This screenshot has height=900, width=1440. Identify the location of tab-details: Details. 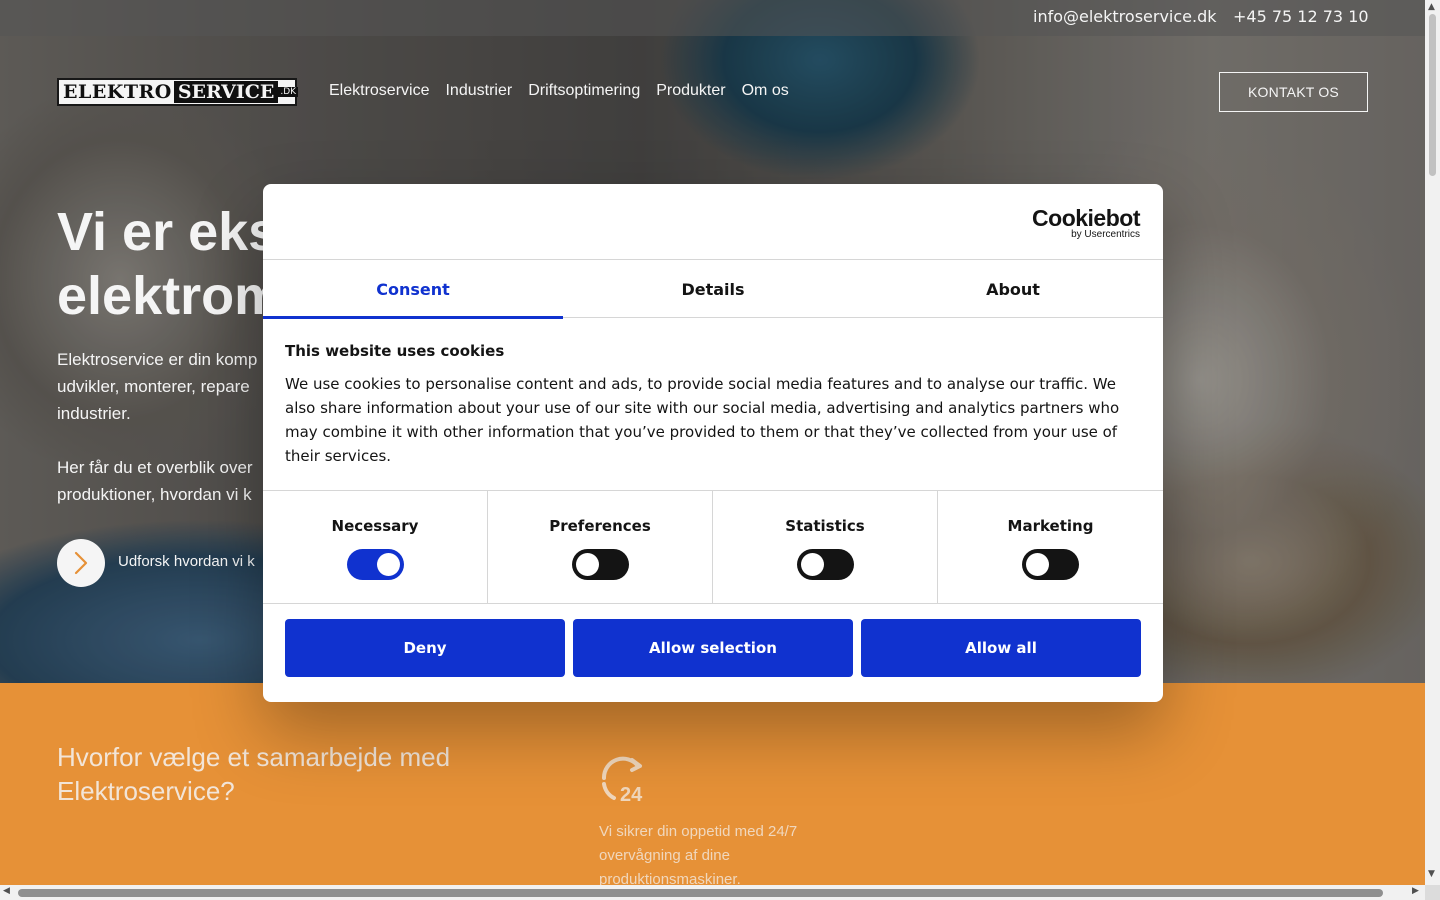
(713, 289).